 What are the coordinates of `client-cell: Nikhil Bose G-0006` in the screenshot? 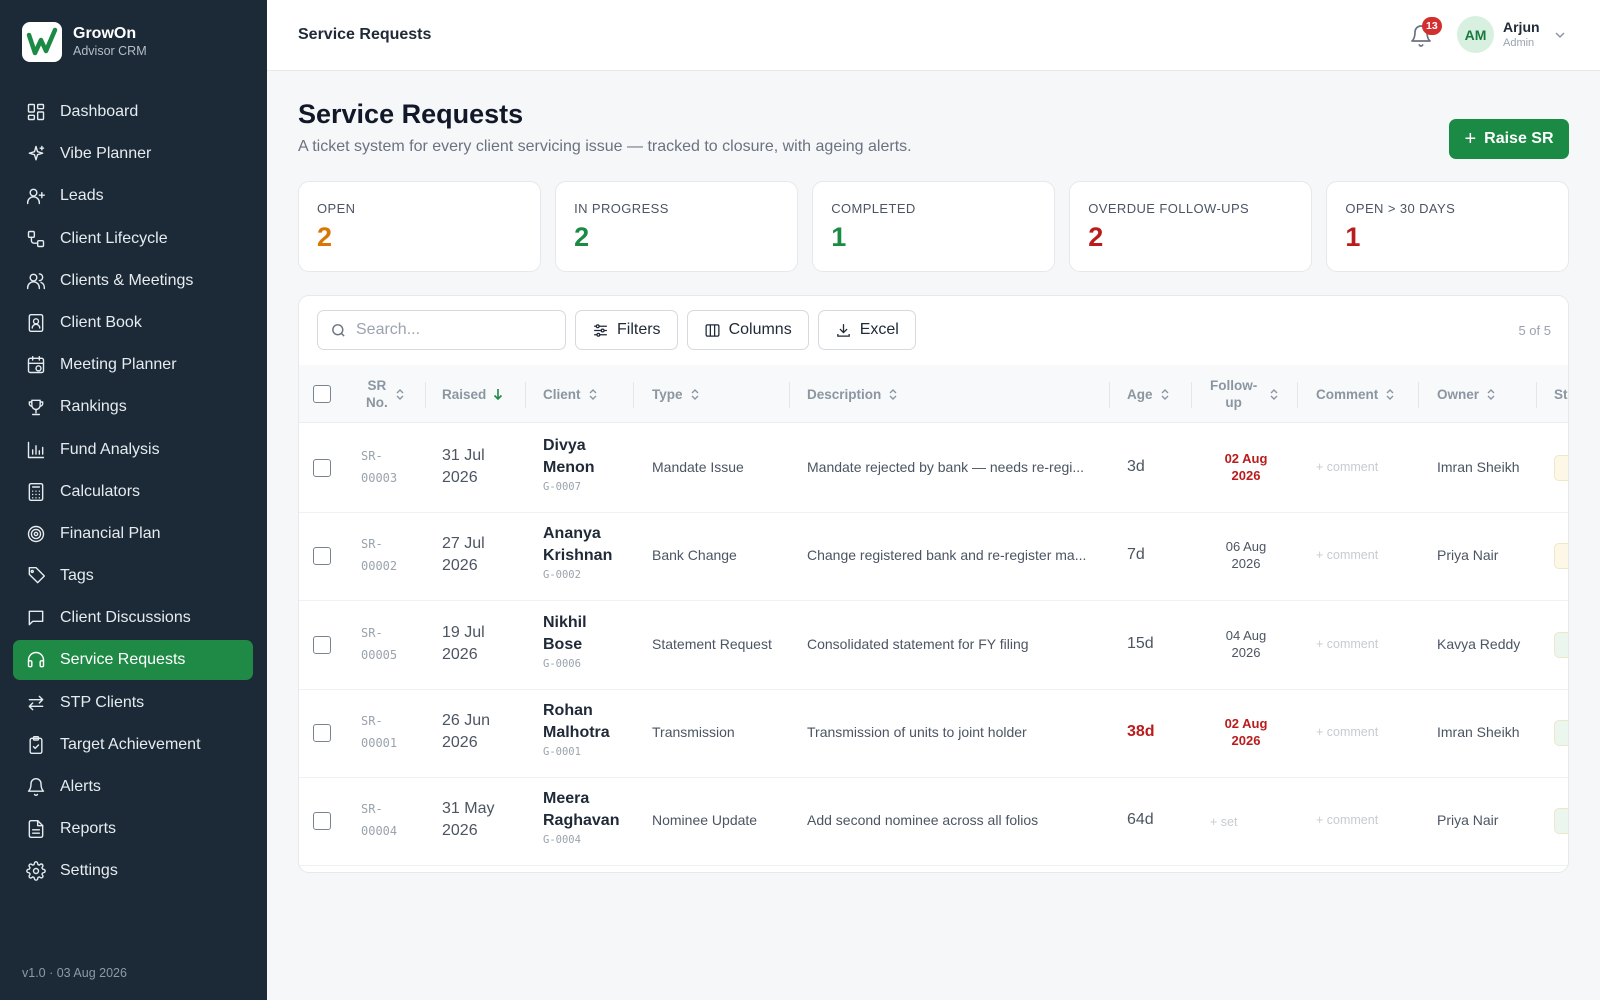 It's located at (565, 641).